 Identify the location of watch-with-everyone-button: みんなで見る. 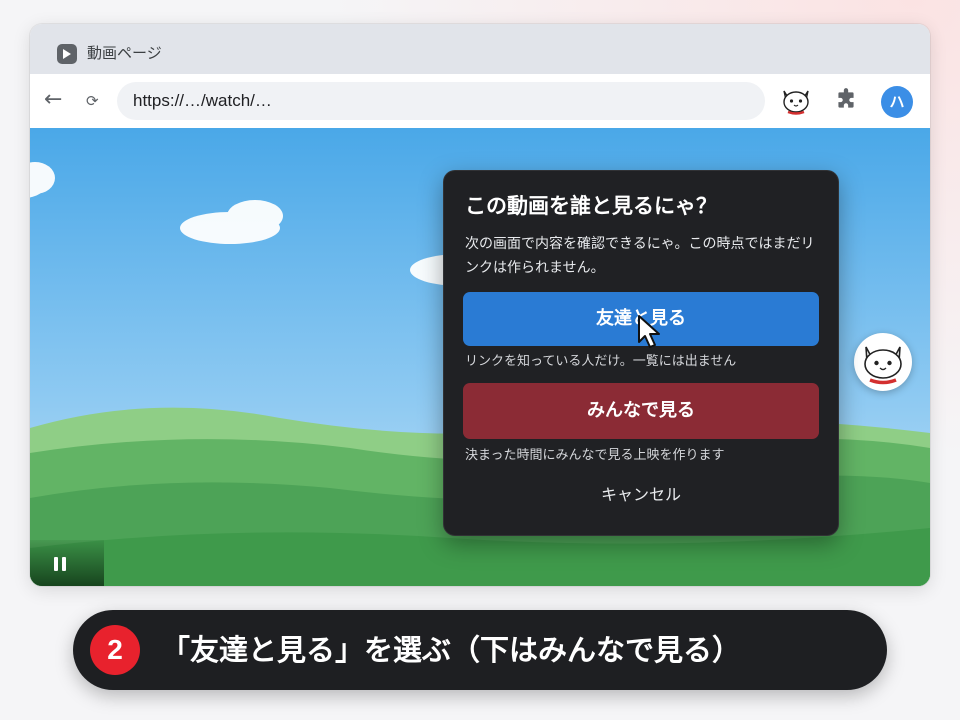
(641, 411).